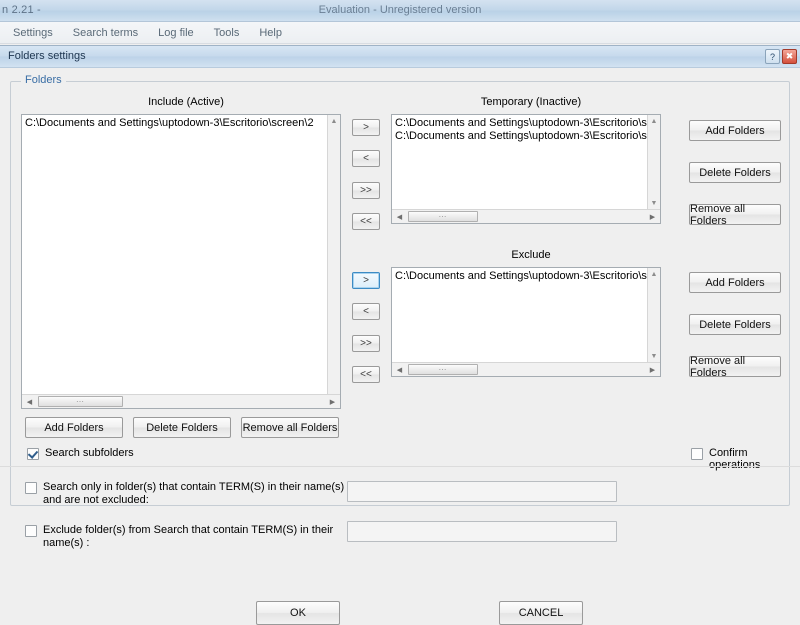 The width and height of the screenshot is (800, 625). Describe the element at coordinates (366, 190) in the screenshot. I see `move-all-right-button-top: >>` at that location.